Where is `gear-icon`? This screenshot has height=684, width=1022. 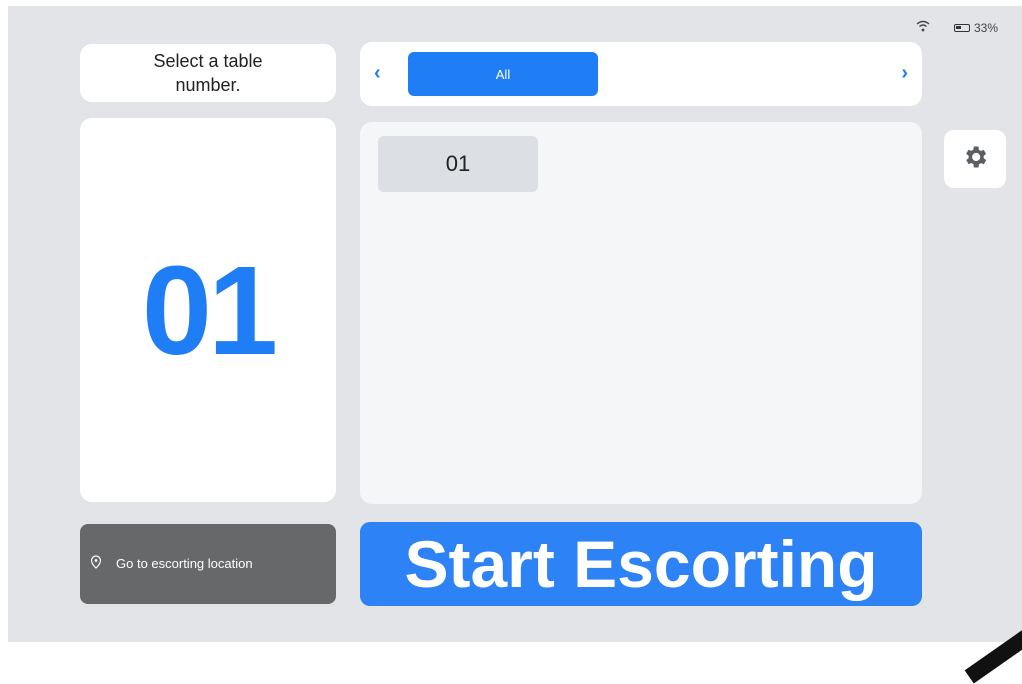
gear-icon is located at coordinates (975, 159).